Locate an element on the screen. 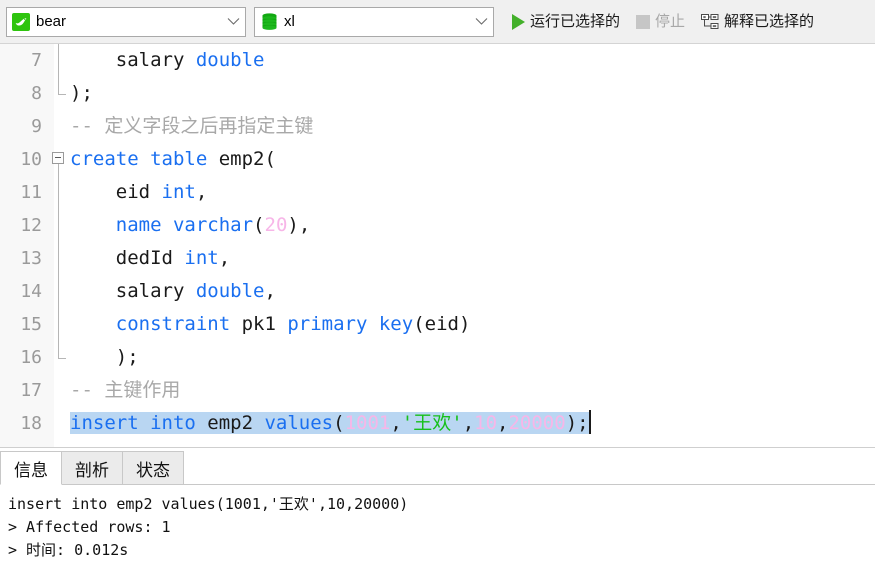 The image size is (875, 585). token-num: 20 is located at coordinates (276, 225).